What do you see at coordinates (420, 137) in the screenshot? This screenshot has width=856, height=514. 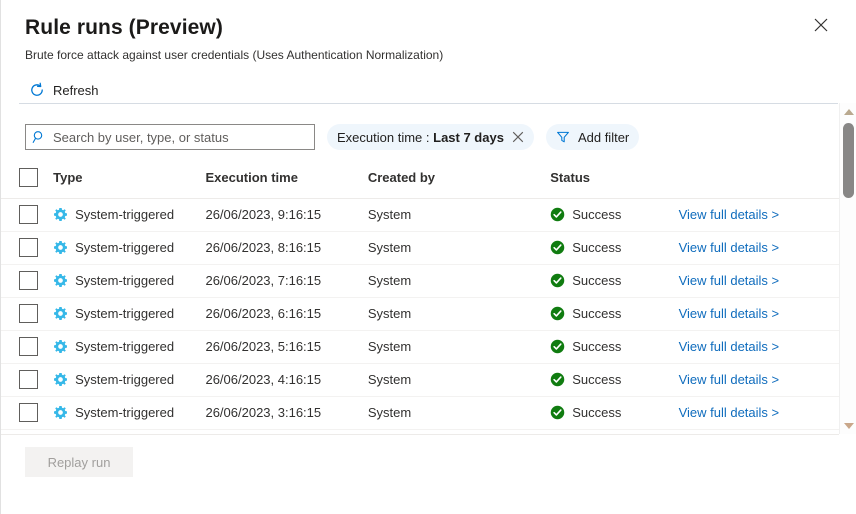 I see `filter-chip-label: Execution time : Last 7 days` at bounding box center [420, 137].